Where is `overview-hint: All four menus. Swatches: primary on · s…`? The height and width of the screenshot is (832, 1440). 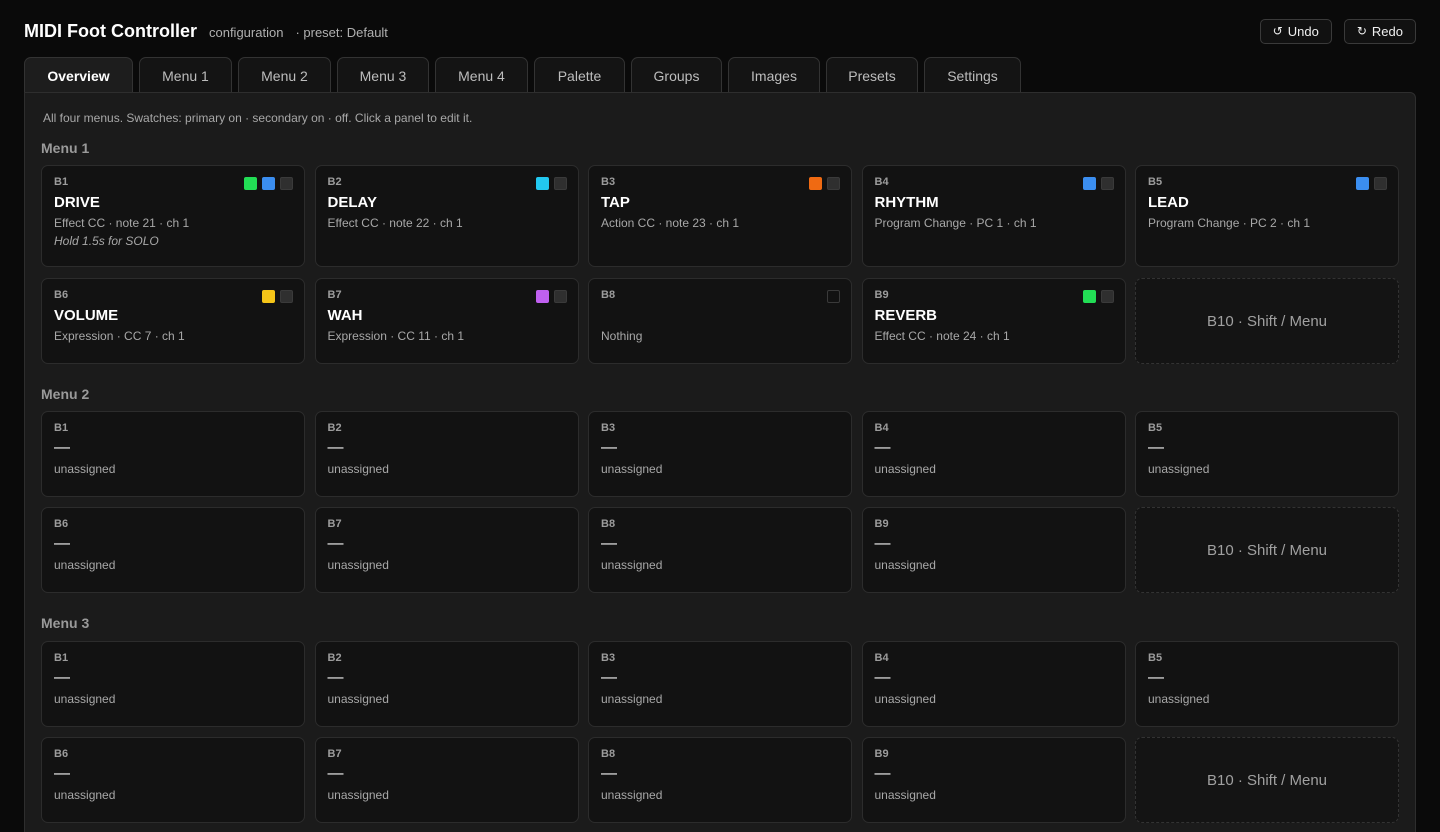 overview-hint: All four menus. Swatches: primary on · s… is located at coordinates (258, 118).